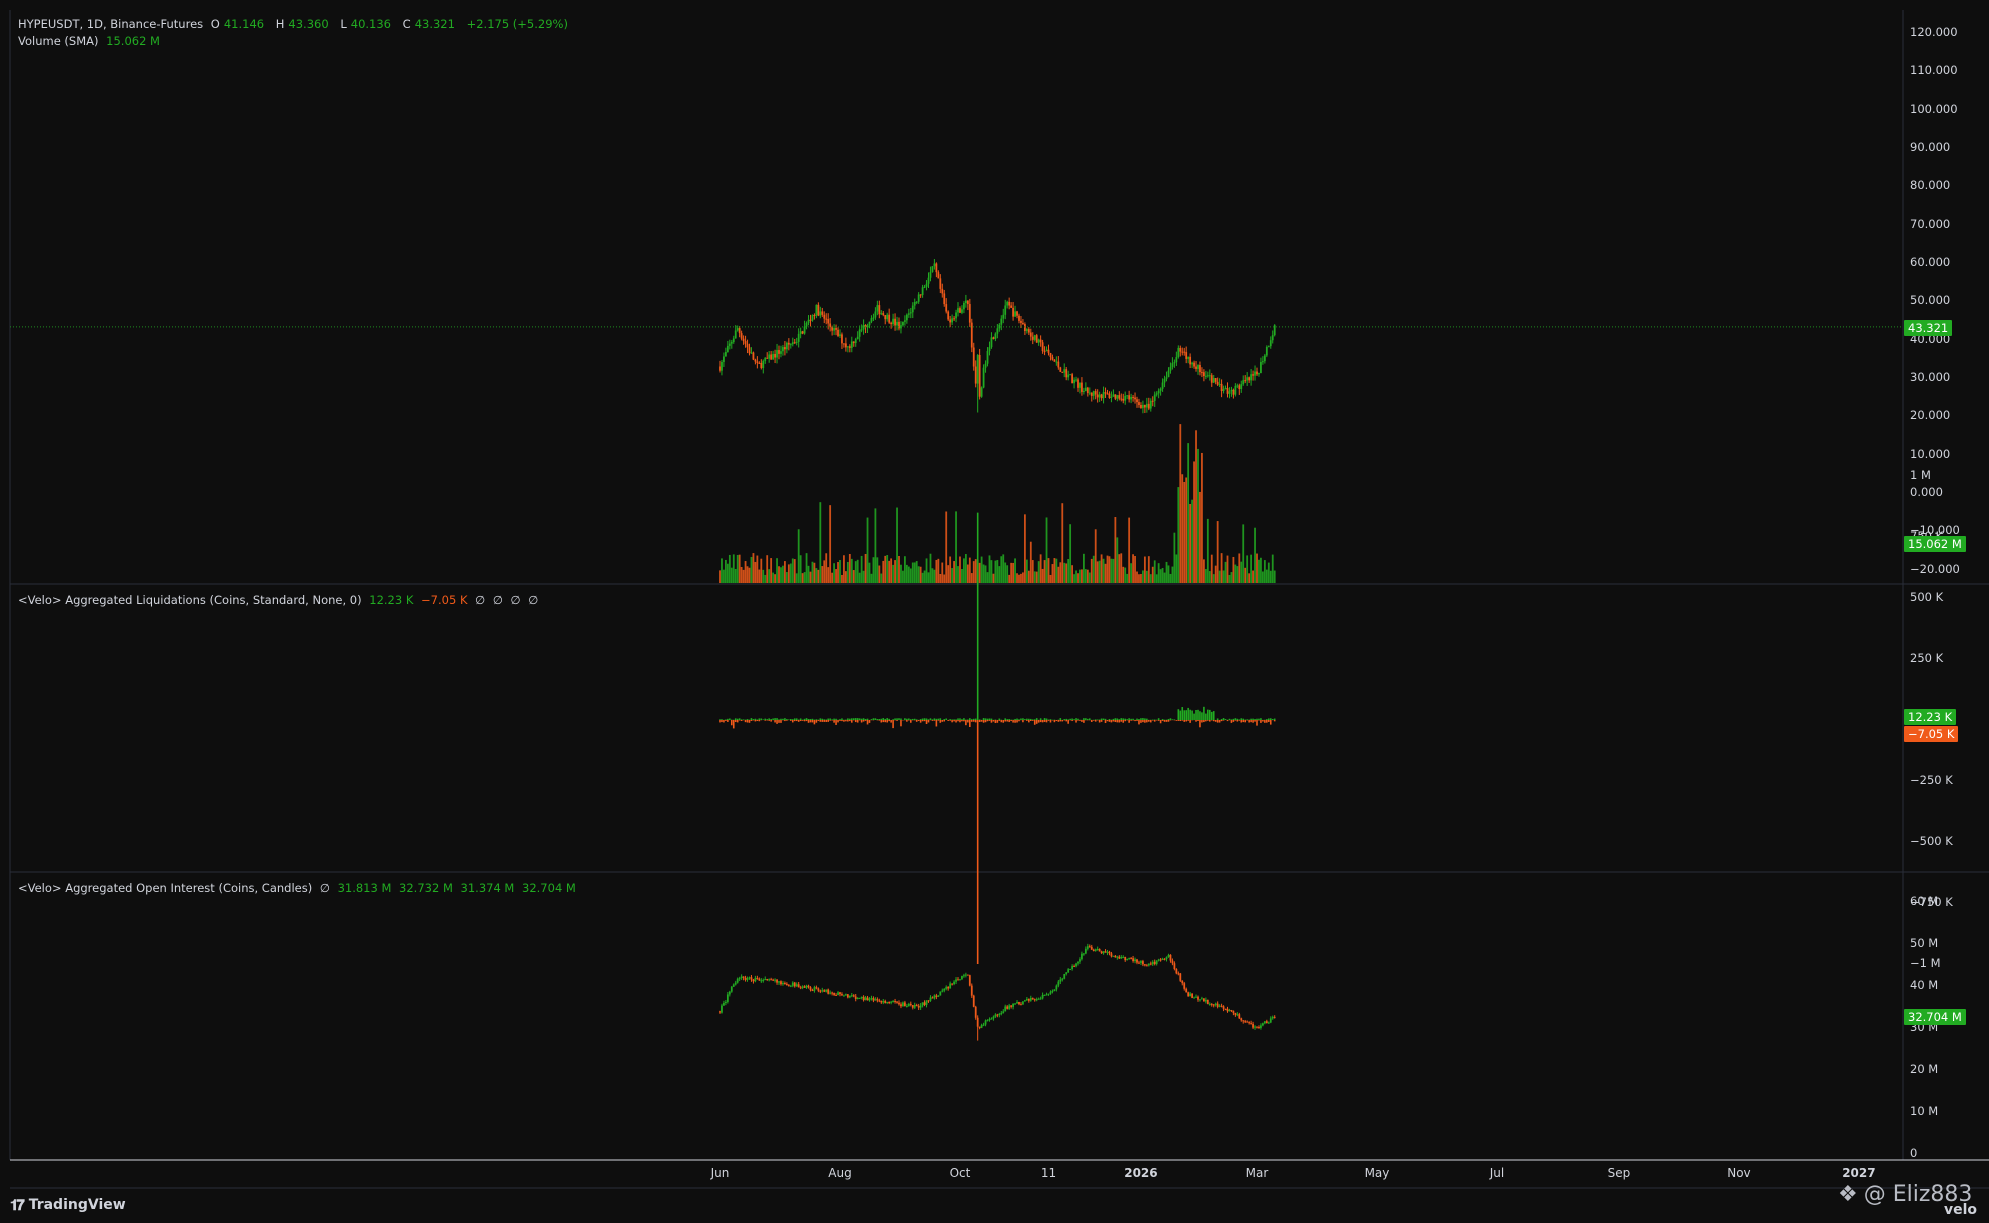 The image size is (1989, 1223). What do you see at coordinates (133, 41) in the screenshot?
I see `volume-value: 15.062 M` at bounding box center [133, 41].